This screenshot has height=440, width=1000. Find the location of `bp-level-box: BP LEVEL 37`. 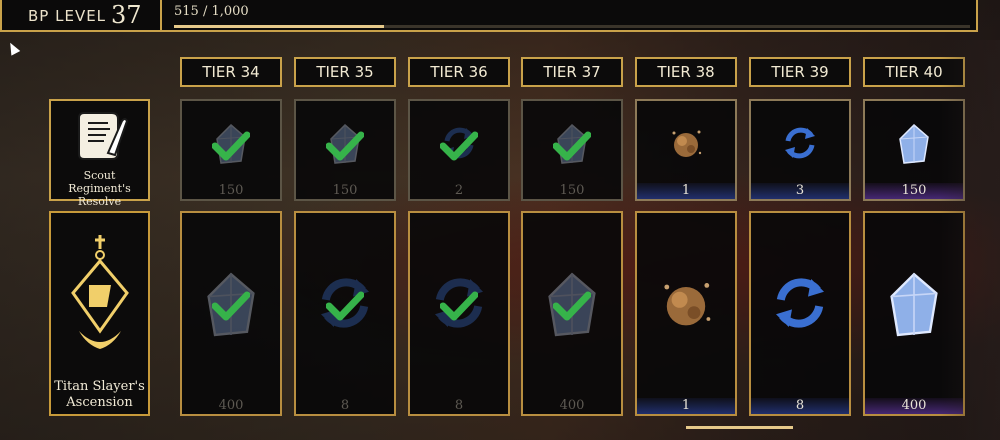

bp-level-box: BP LEVEL 37 is located at coordinates (89, 16).